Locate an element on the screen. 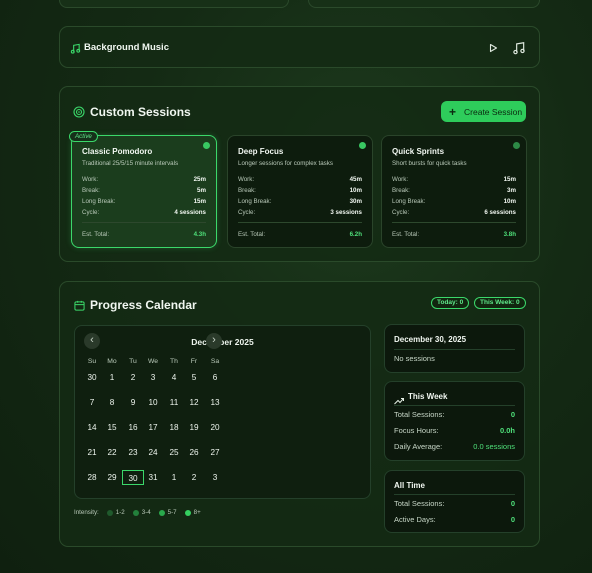  calendar-day: 13 is located at coordinates (215, 402).